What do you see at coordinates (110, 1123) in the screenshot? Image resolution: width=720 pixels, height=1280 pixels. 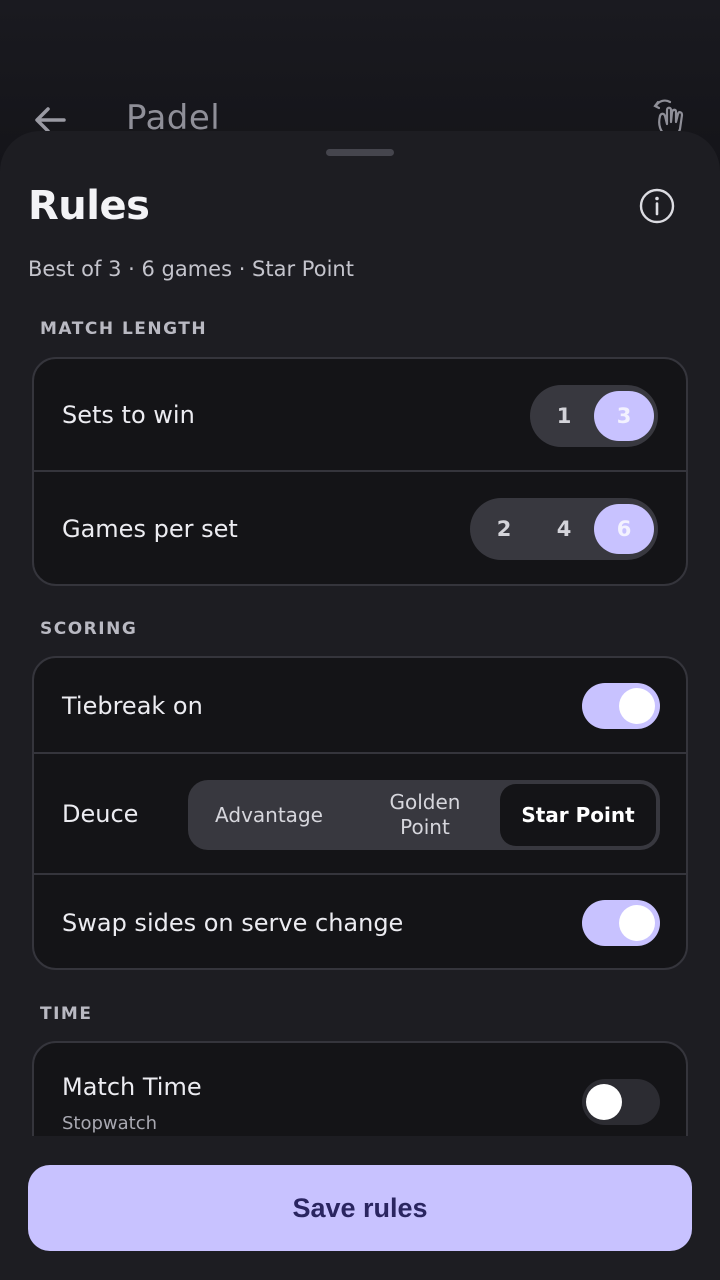 I see `match-time-sub: Stopwatch` at bounding box center [110, 1123].